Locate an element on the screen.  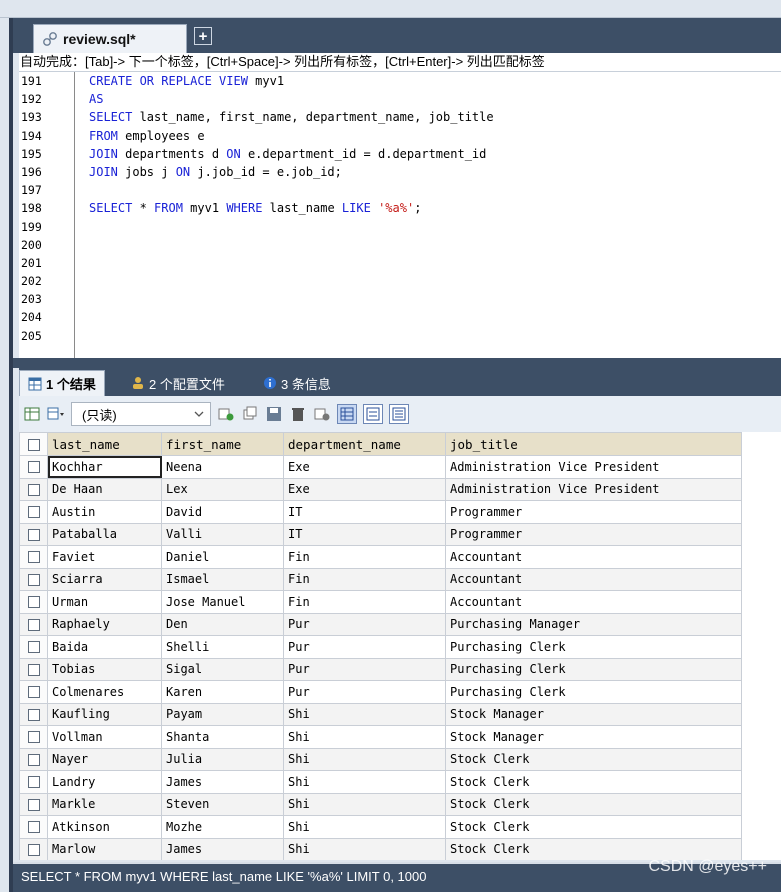
table-cell: Nayer is located at coordinates (104, 759).